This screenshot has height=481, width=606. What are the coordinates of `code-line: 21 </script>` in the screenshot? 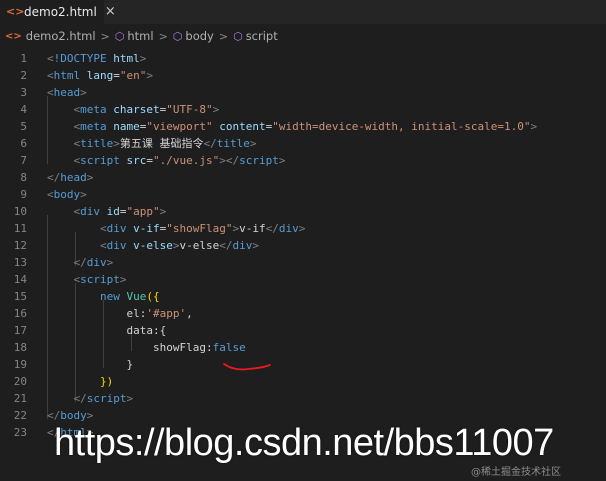 It's located at (303, 398).